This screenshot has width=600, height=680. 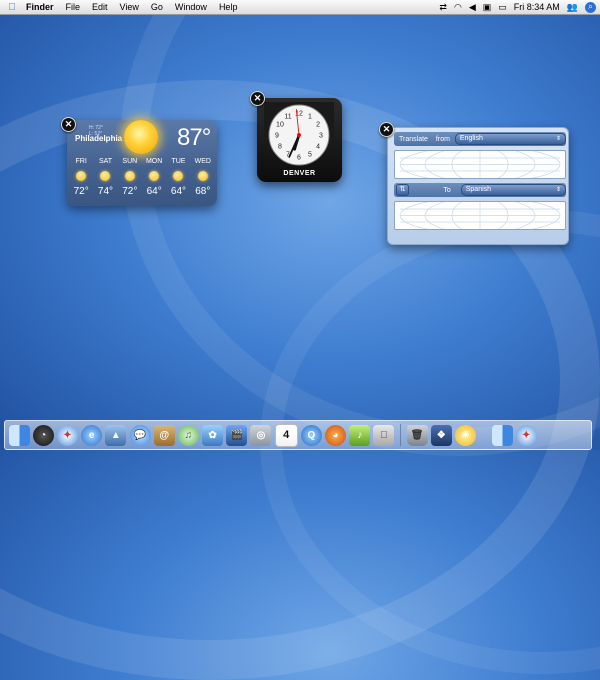 I want to click on forecast-day: SAT 74°, so click(x=105, y=177).